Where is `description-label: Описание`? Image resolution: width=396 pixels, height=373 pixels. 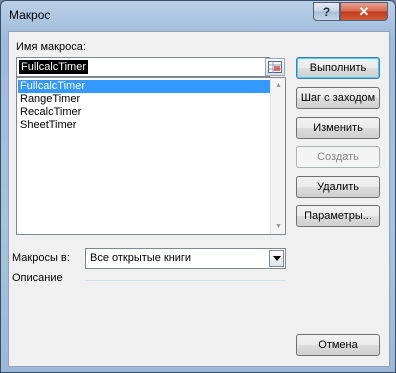
description-label: Описание is located at coordinates (37, 278).